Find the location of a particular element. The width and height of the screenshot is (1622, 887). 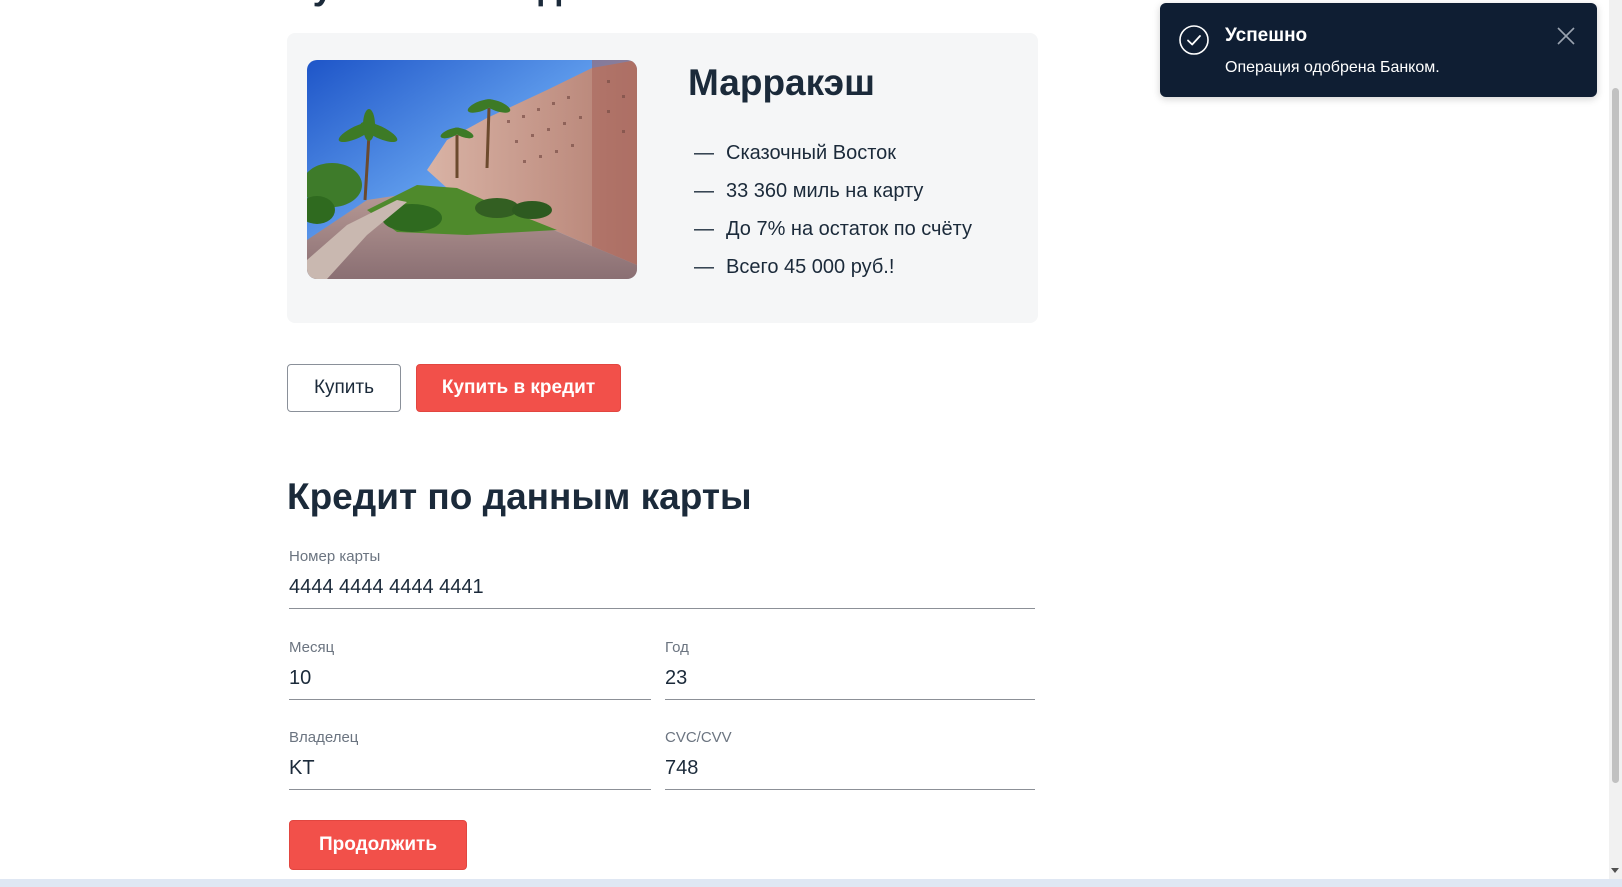

feature-text: 33 360 миль на карту is located at coordinates (825, 191).